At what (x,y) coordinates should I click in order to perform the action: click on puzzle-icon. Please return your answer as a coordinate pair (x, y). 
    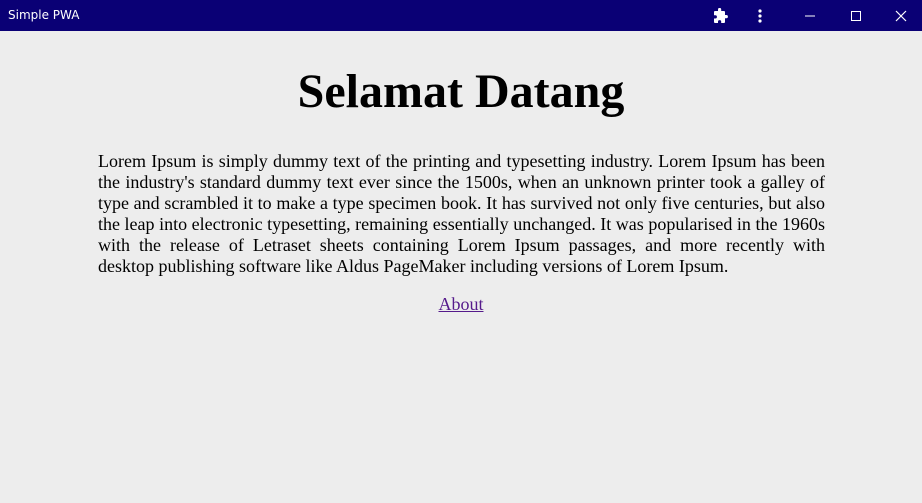
    Looking at the image, I should click on (721, 15).